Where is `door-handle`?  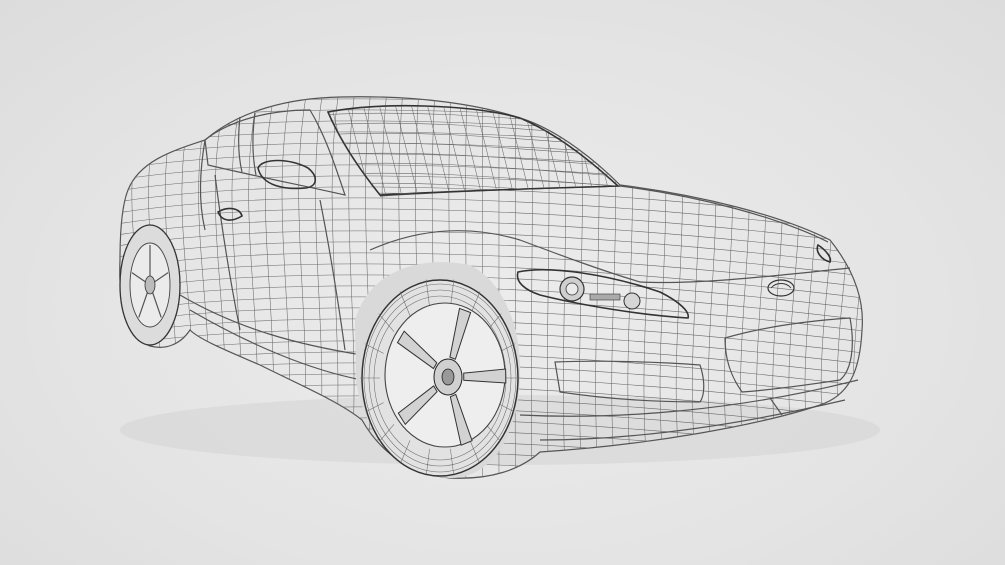 door-handle is located at coordinates (230, 214).